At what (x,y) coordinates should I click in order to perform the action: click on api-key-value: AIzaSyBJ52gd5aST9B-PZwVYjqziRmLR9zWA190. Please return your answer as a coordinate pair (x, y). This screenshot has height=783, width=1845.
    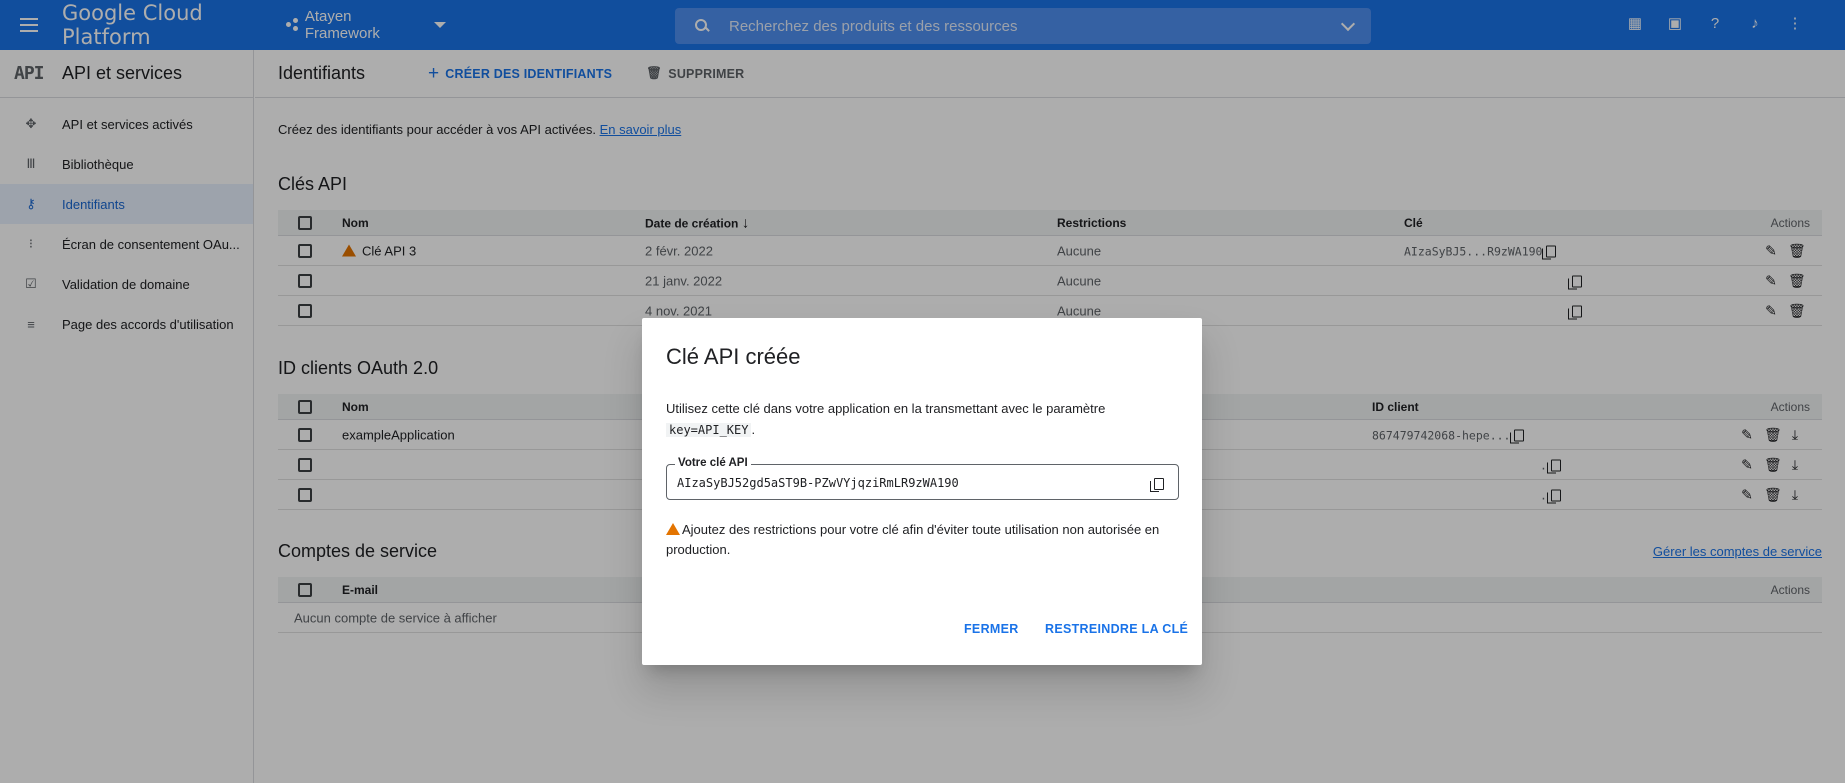
    Looking at the image, I should click on (818, 483).